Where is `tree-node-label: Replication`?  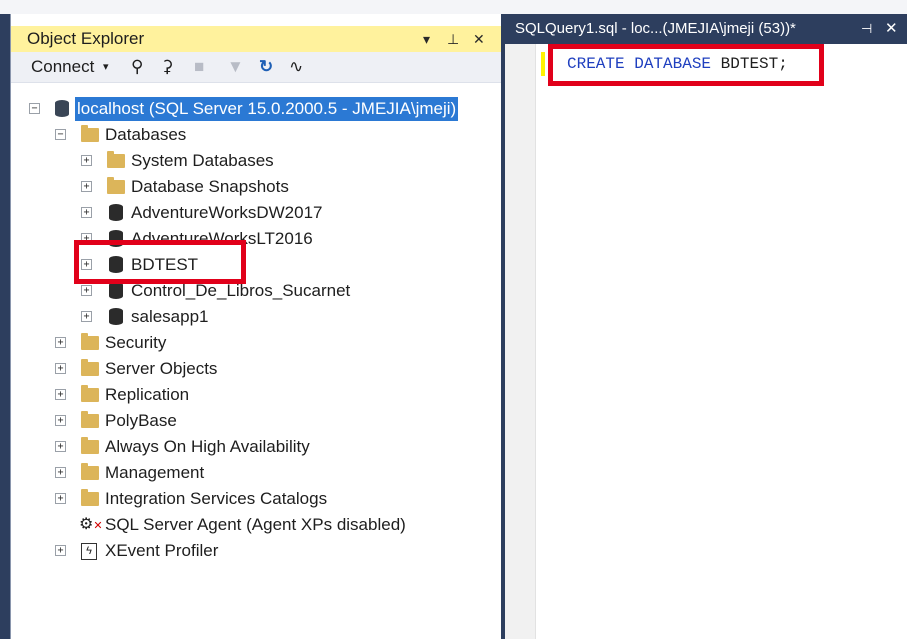 tree-node-label: Replication is located at coordinates (147, 394).